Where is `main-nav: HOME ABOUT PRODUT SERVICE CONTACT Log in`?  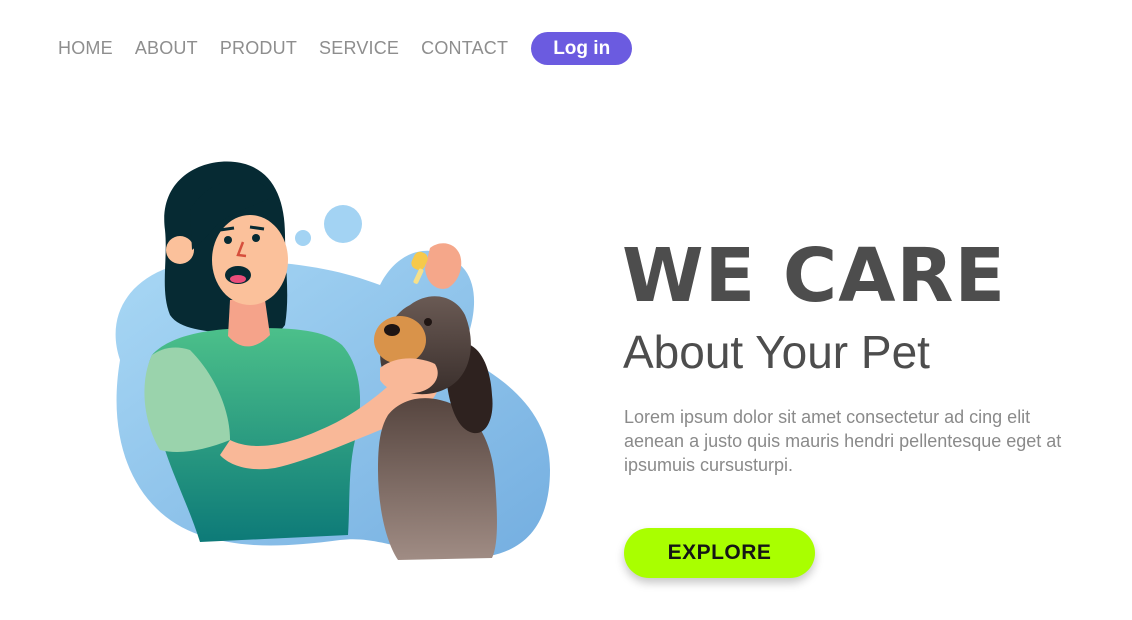
main-nav: HOME ABOUT PRODUT SERVICE CONTACT Log in is located at coordinates (345, 48).